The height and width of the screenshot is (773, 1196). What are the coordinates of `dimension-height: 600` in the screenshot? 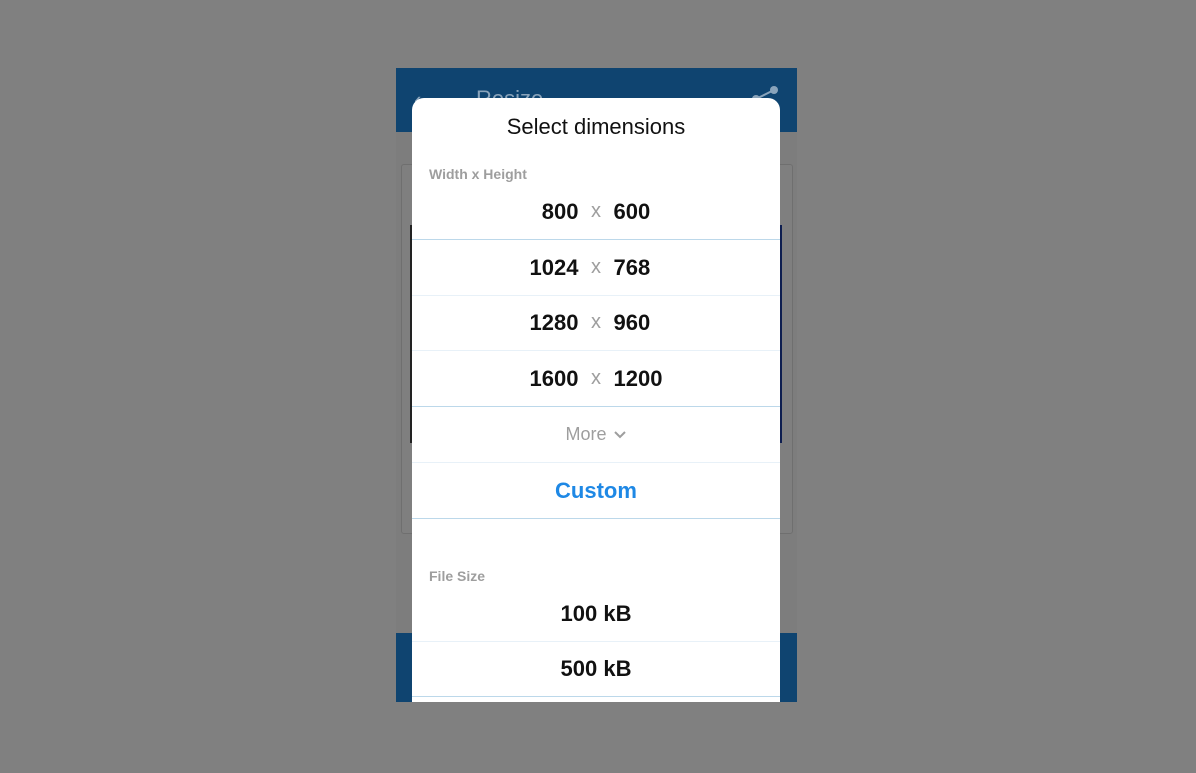 It's located at (632, 211).